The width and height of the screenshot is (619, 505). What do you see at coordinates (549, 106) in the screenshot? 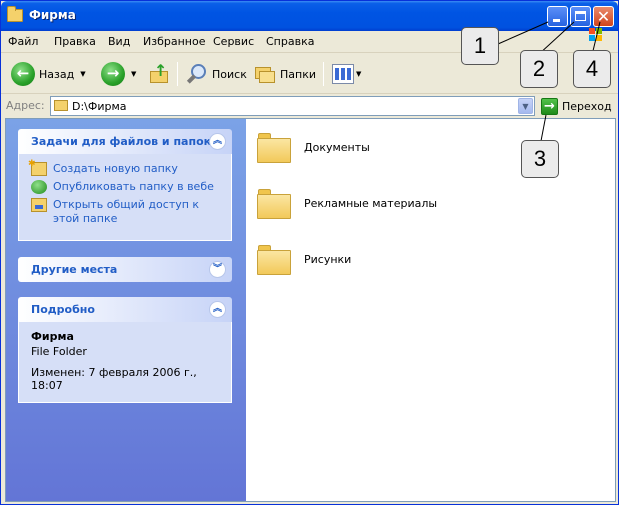
I see `go-arrow-icon: →` at bounding box center [549, 106].